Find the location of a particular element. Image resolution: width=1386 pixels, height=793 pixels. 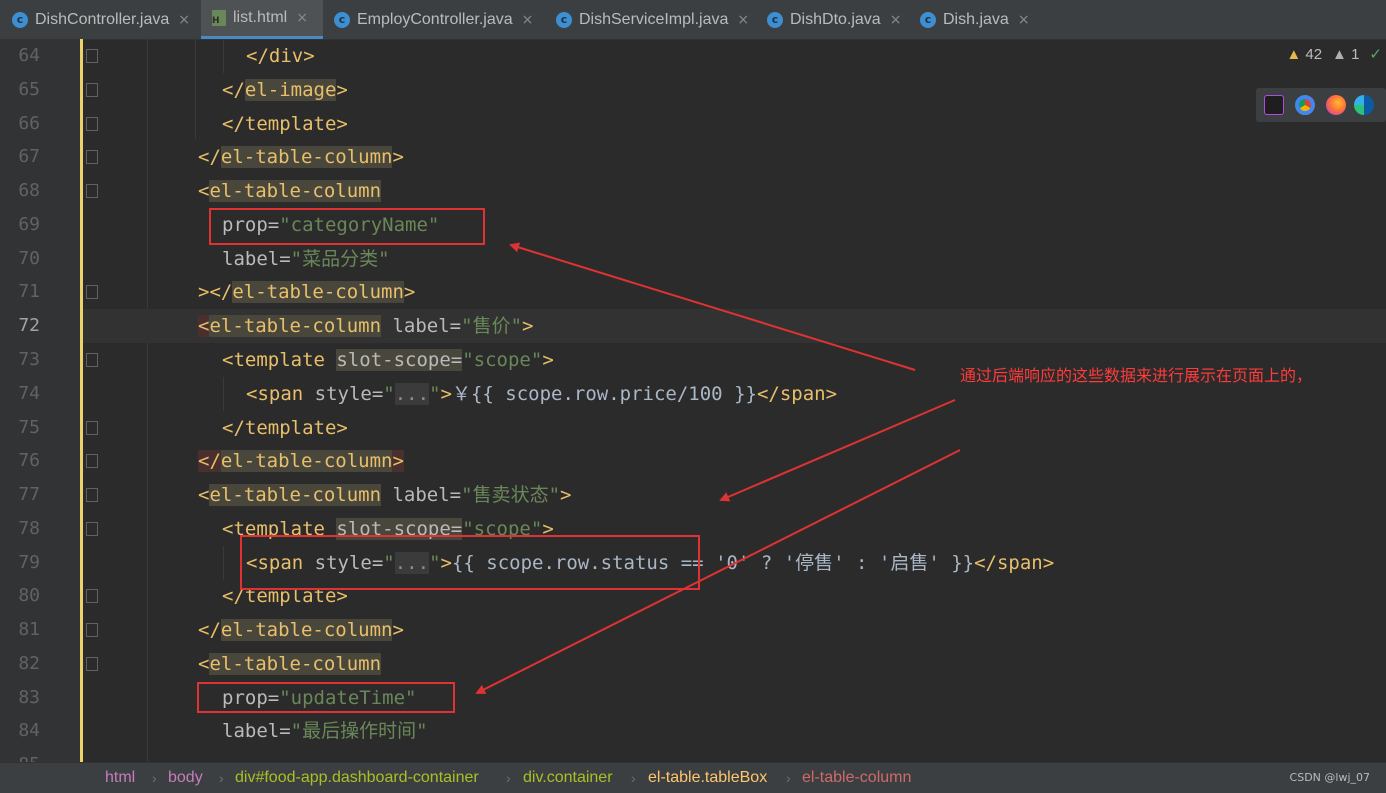

arrow-to-updatetime is located at coordinates (718, 571).